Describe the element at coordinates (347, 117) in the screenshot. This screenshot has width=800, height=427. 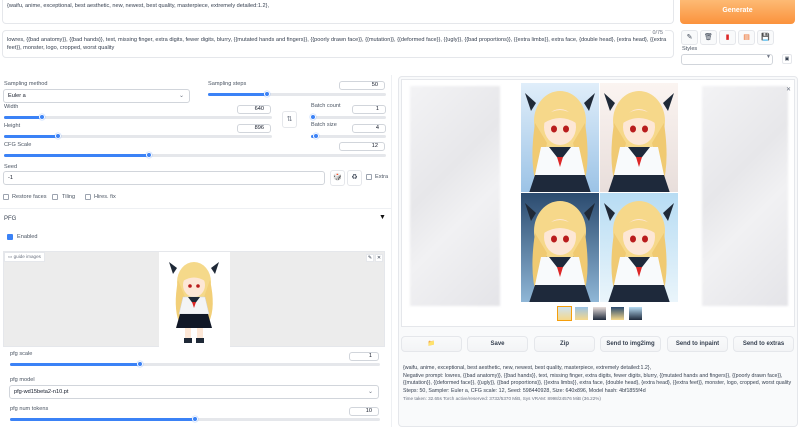
I see `batch-count-slider` at that location.